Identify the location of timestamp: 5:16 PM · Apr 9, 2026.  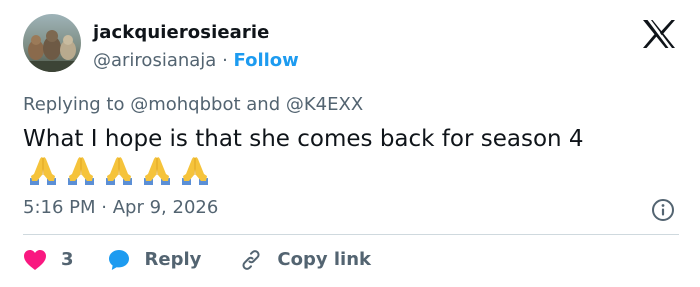
(120, 208).